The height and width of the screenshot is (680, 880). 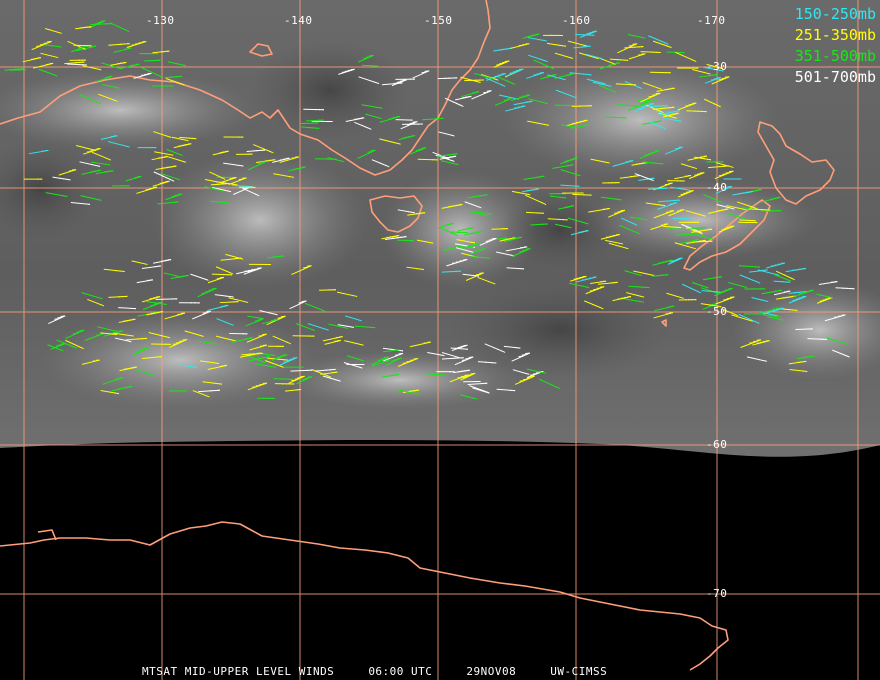 What do you see at coordinates (400, 671) in the screenshot?
I see `product-time: 06:00 UTC` at bounding box center [400, 671].